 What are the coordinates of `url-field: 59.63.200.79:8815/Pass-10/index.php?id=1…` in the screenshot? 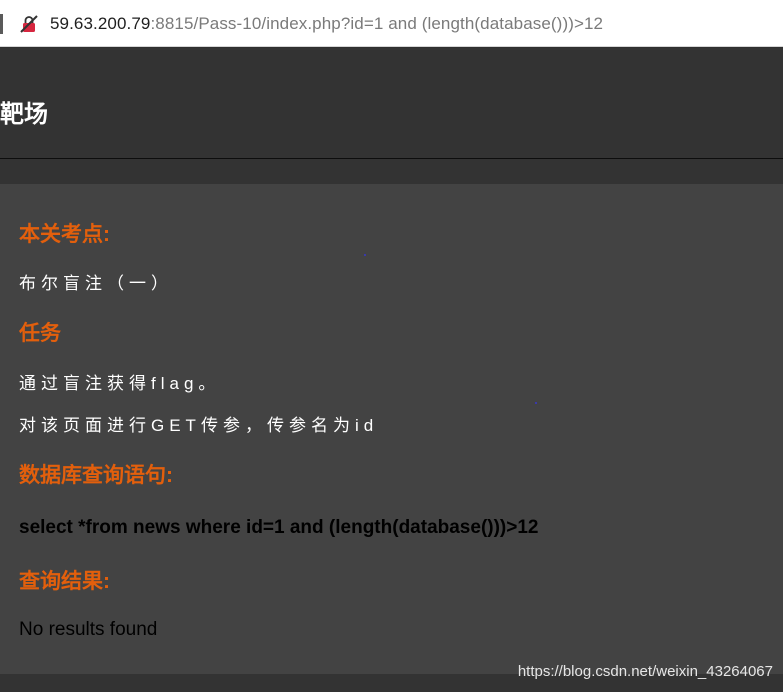 It's located at (326, 24).